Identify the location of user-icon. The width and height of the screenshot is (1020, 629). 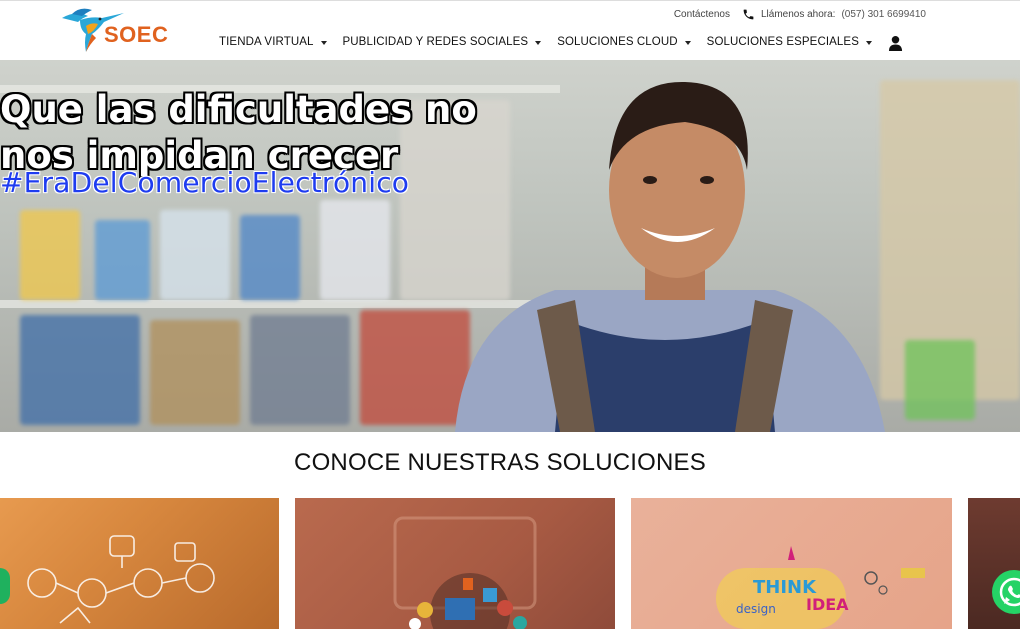
(895, 43).